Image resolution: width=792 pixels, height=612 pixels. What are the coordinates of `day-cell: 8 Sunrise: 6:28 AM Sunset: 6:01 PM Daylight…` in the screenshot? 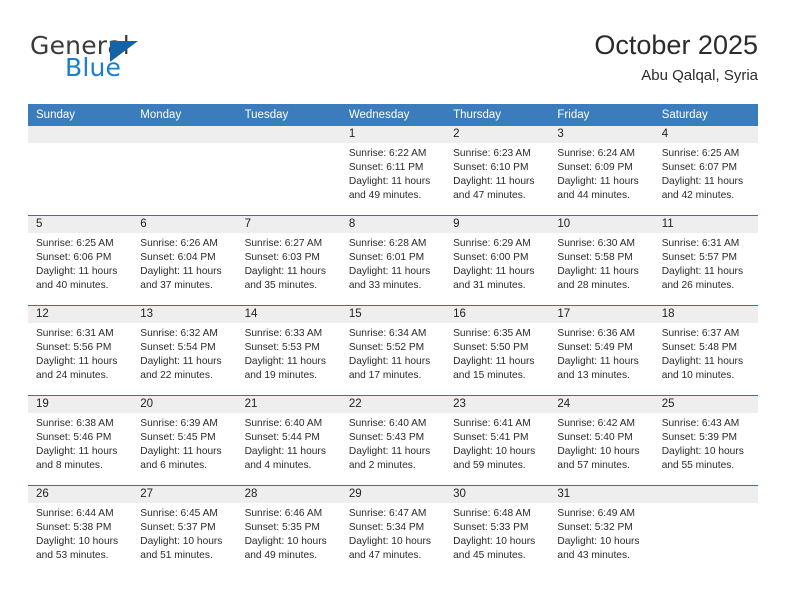 It's located at (393, 260).